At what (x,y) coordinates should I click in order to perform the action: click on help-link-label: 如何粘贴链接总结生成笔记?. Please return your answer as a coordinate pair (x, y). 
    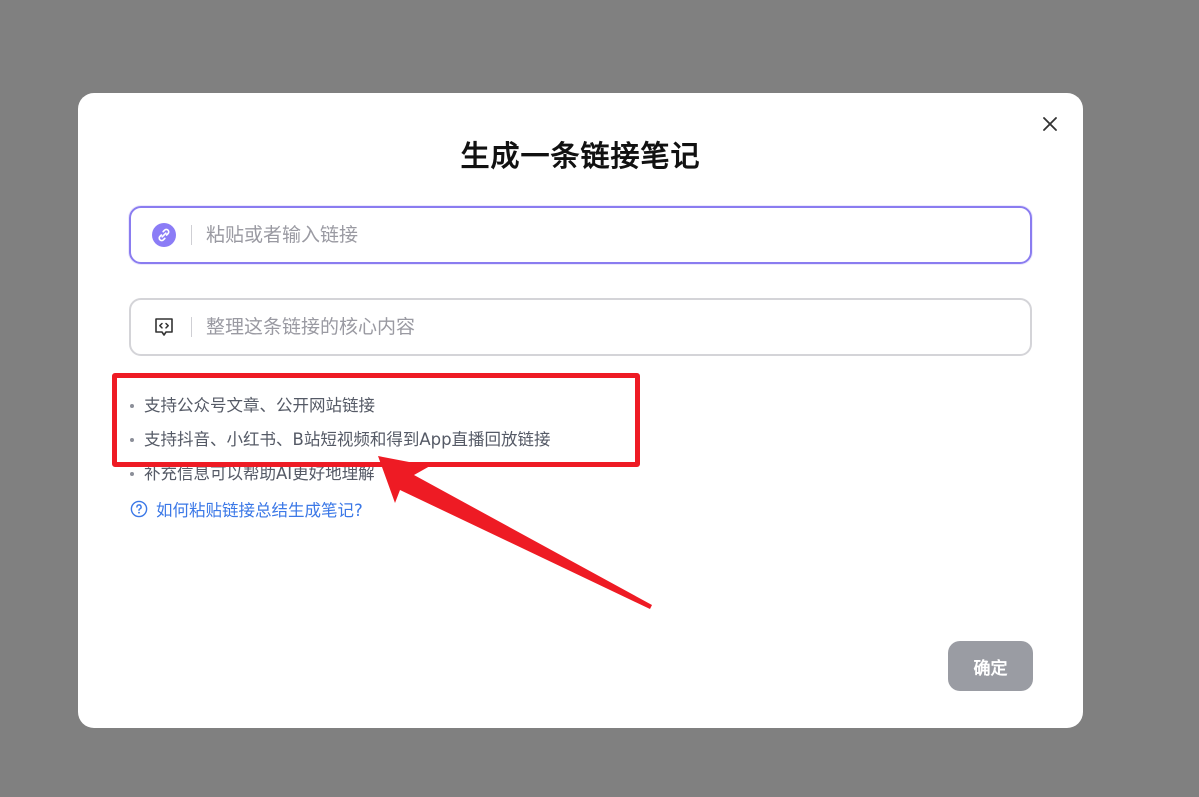
    Looking at the image, I should click on (259, 510).